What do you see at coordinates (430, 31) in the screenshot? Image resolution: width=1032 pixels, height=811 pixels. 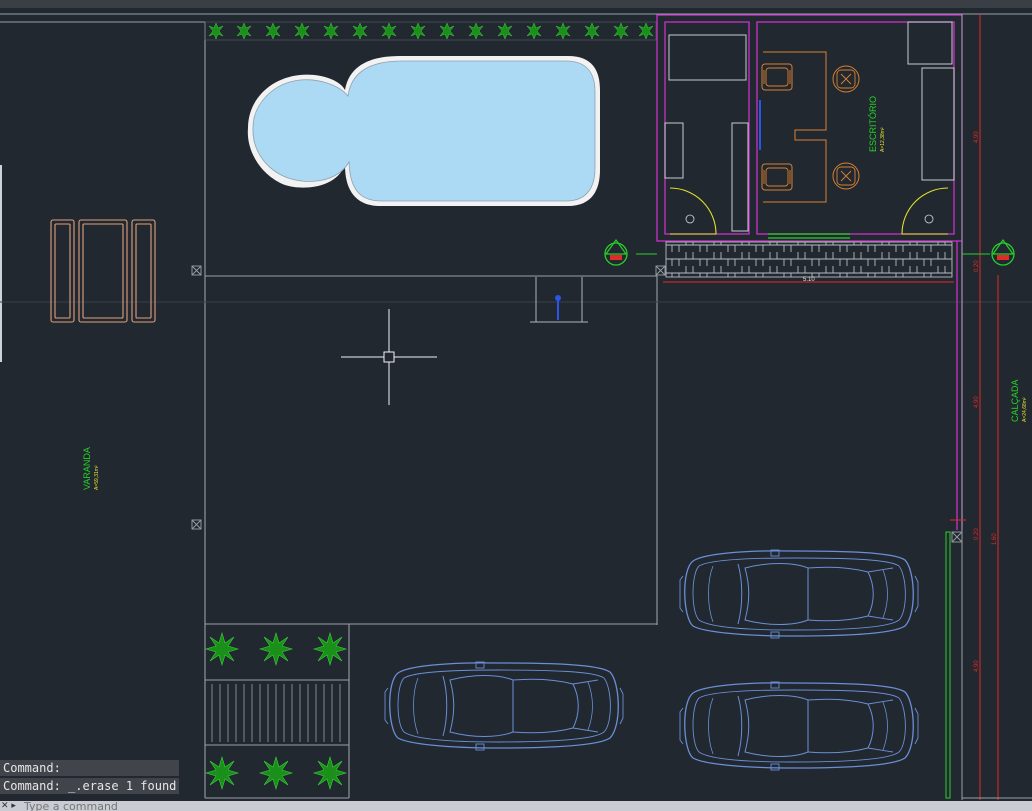 I see `hedge-row` at bounding box center [430, 31].